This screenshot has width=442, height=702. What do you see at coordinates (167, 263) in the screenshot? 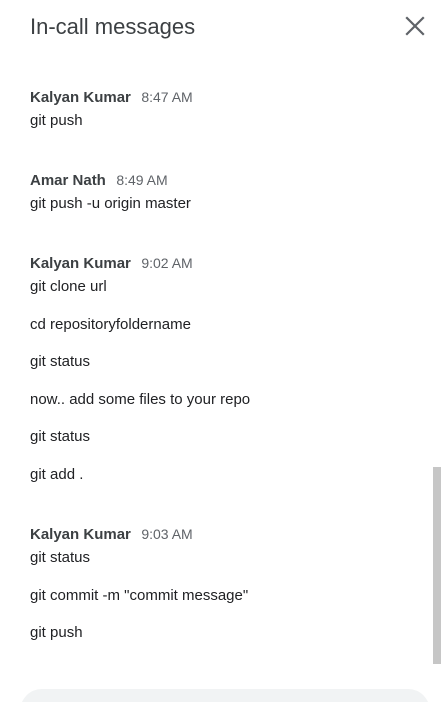
I see `message-time: 9:02 AM` at bounding box center [167, 263].